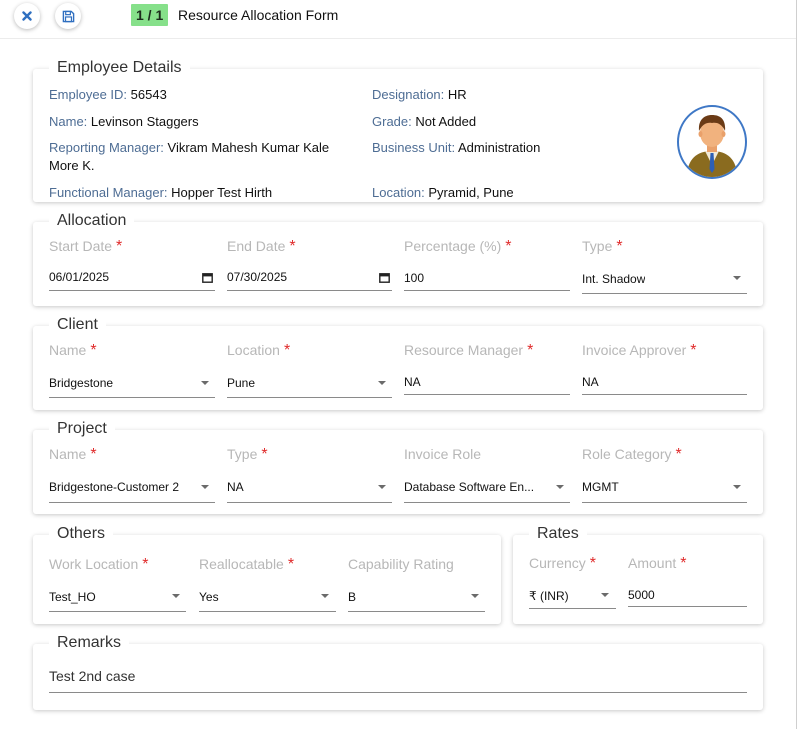 The image size is (798, 729). Describe the element at coordinates (602, 246) in the screenshot. I see `type-label: Type *` at that location.